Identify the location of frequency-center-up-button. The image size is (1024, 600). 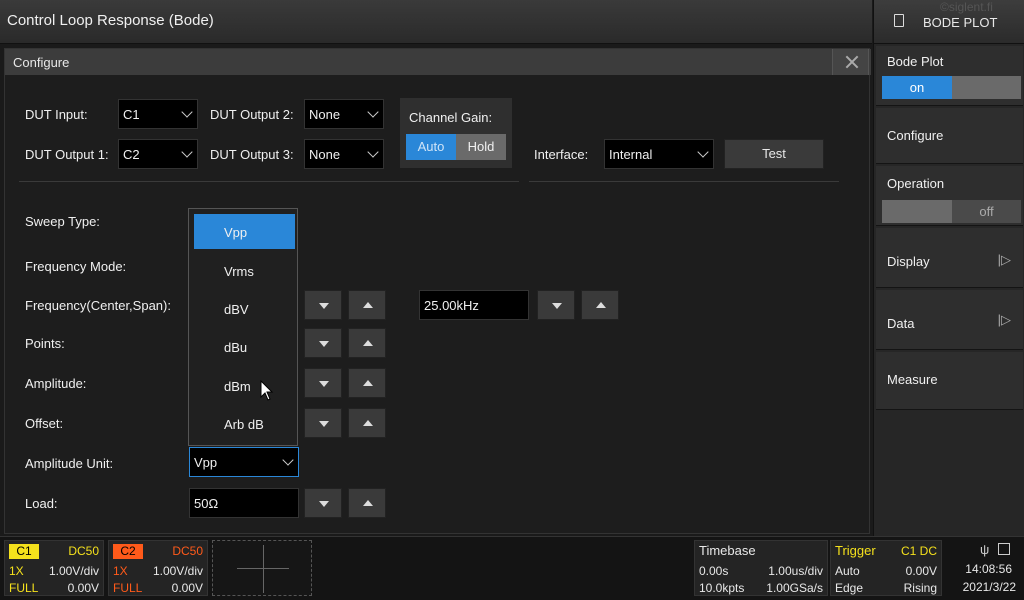
(367, 305).